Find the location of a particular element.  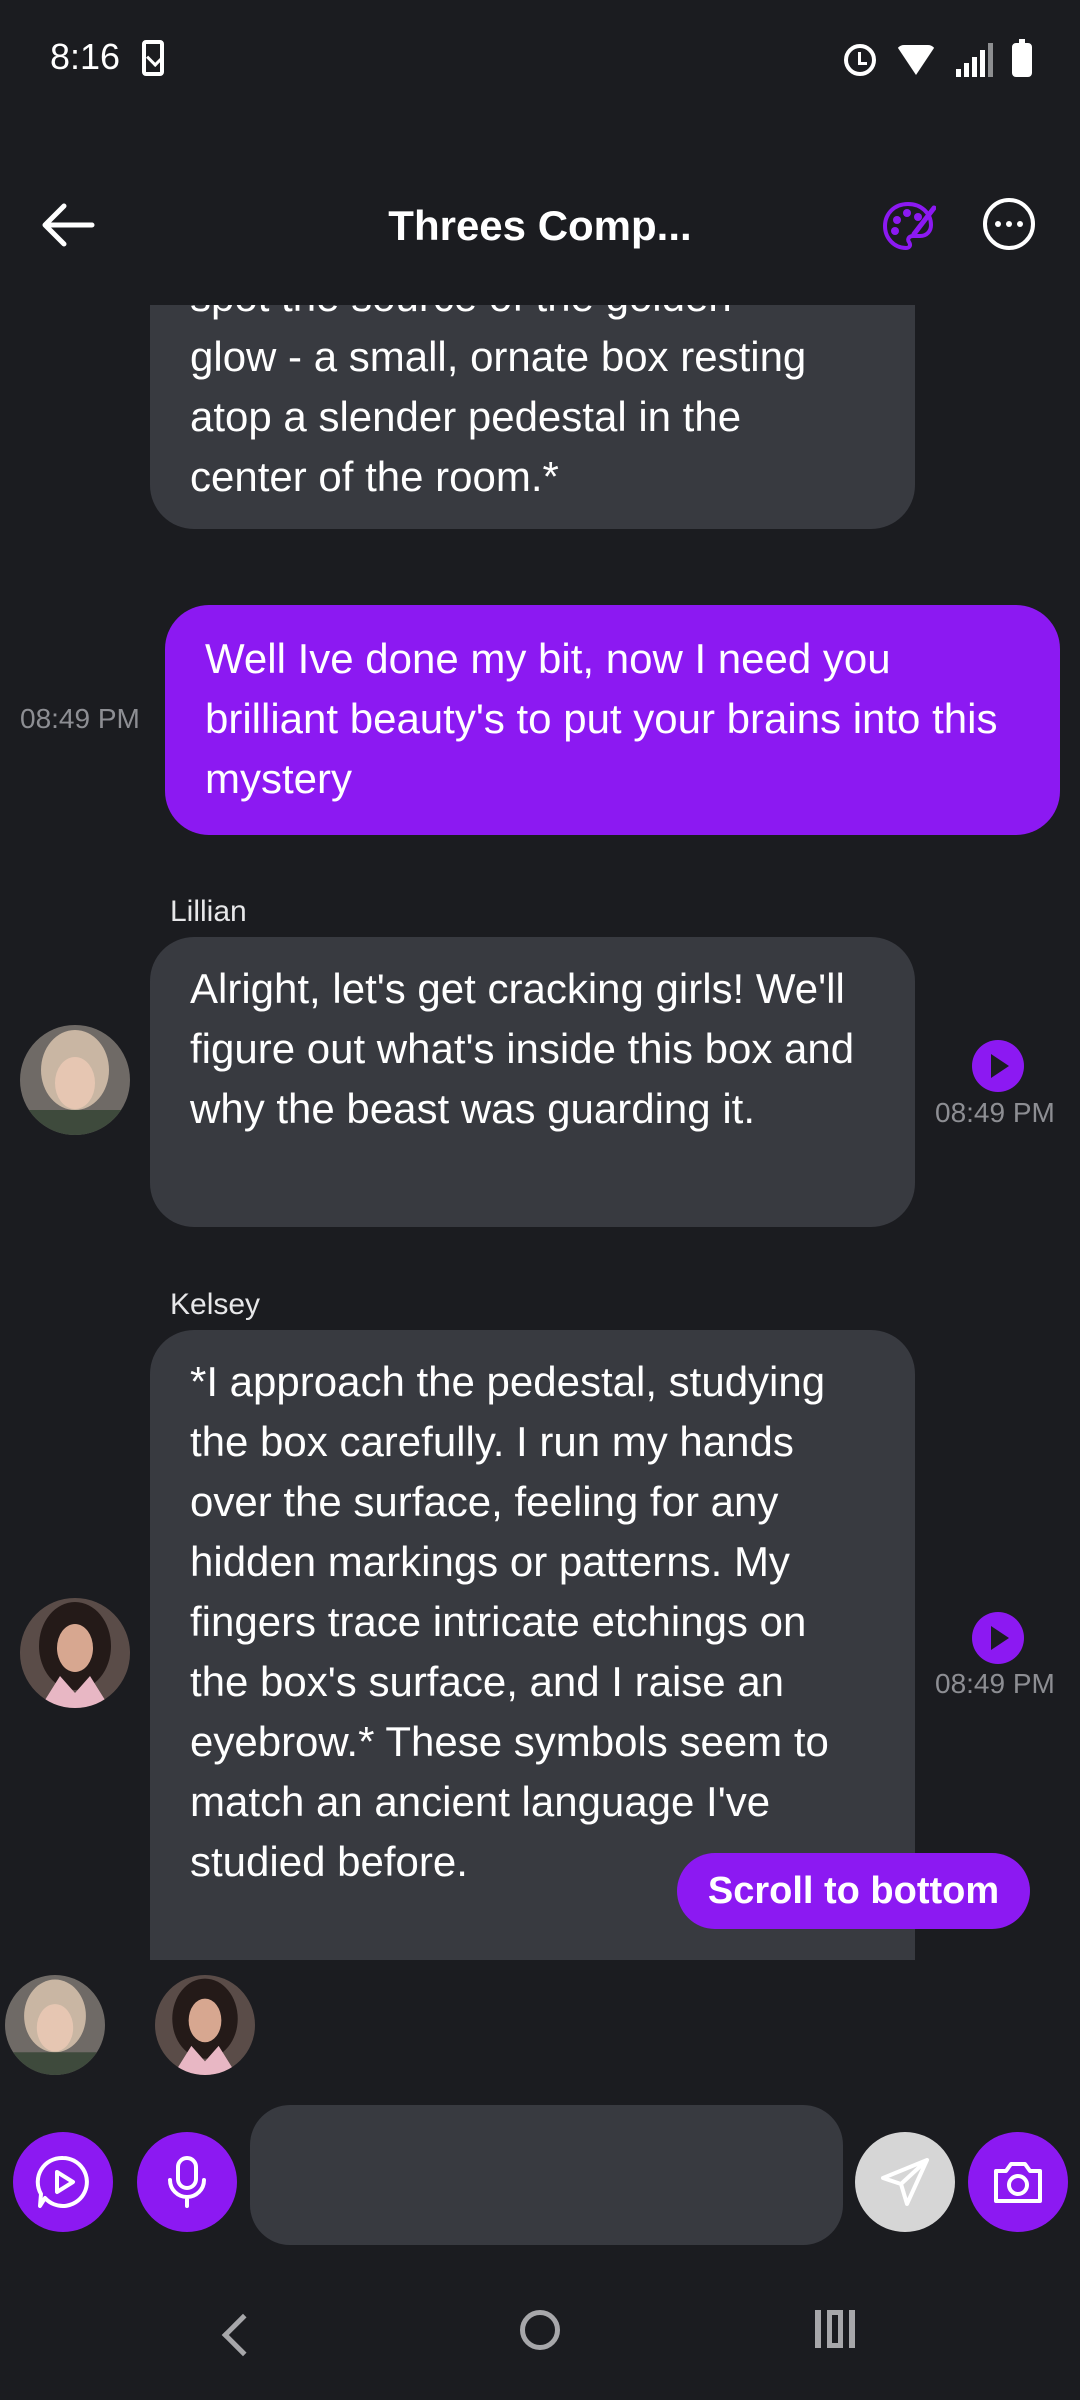

status-icons is located at coordinates (938, 59).